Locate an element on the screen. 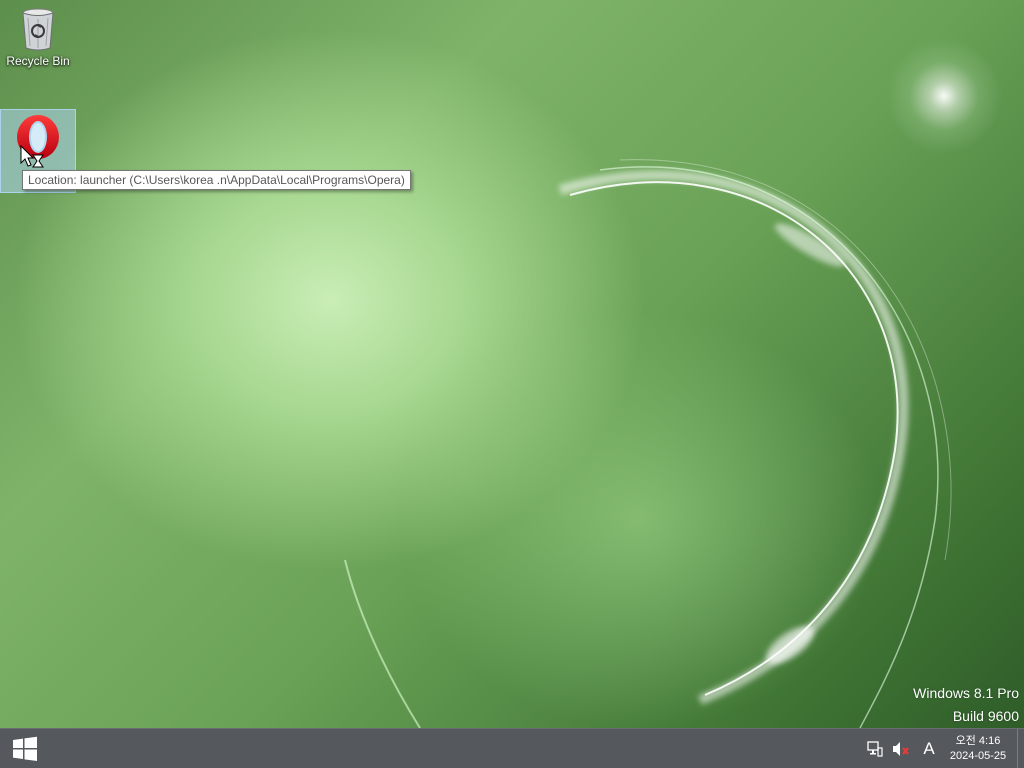 The image size is (1024, 768). volume-muted-icon is located at coordinates (901, 749).